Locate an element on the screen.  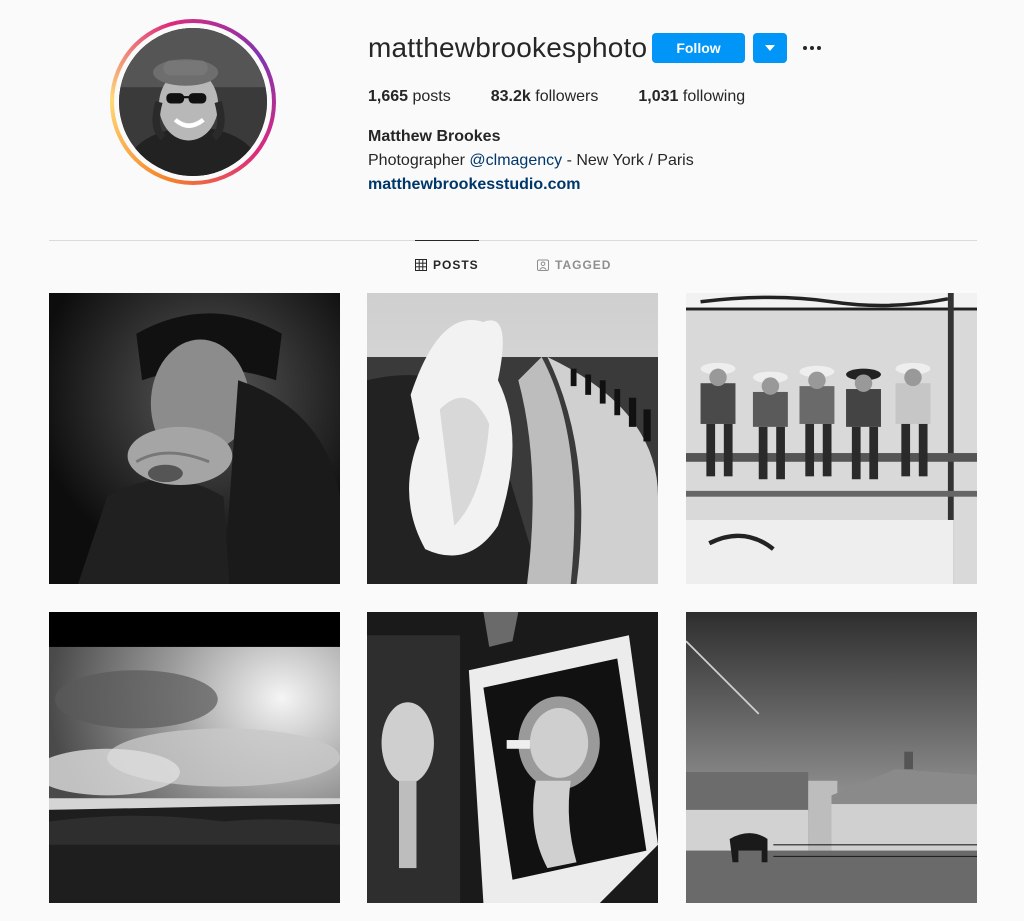
suggestions-dropdown-button is located at coordinates (770, 48).